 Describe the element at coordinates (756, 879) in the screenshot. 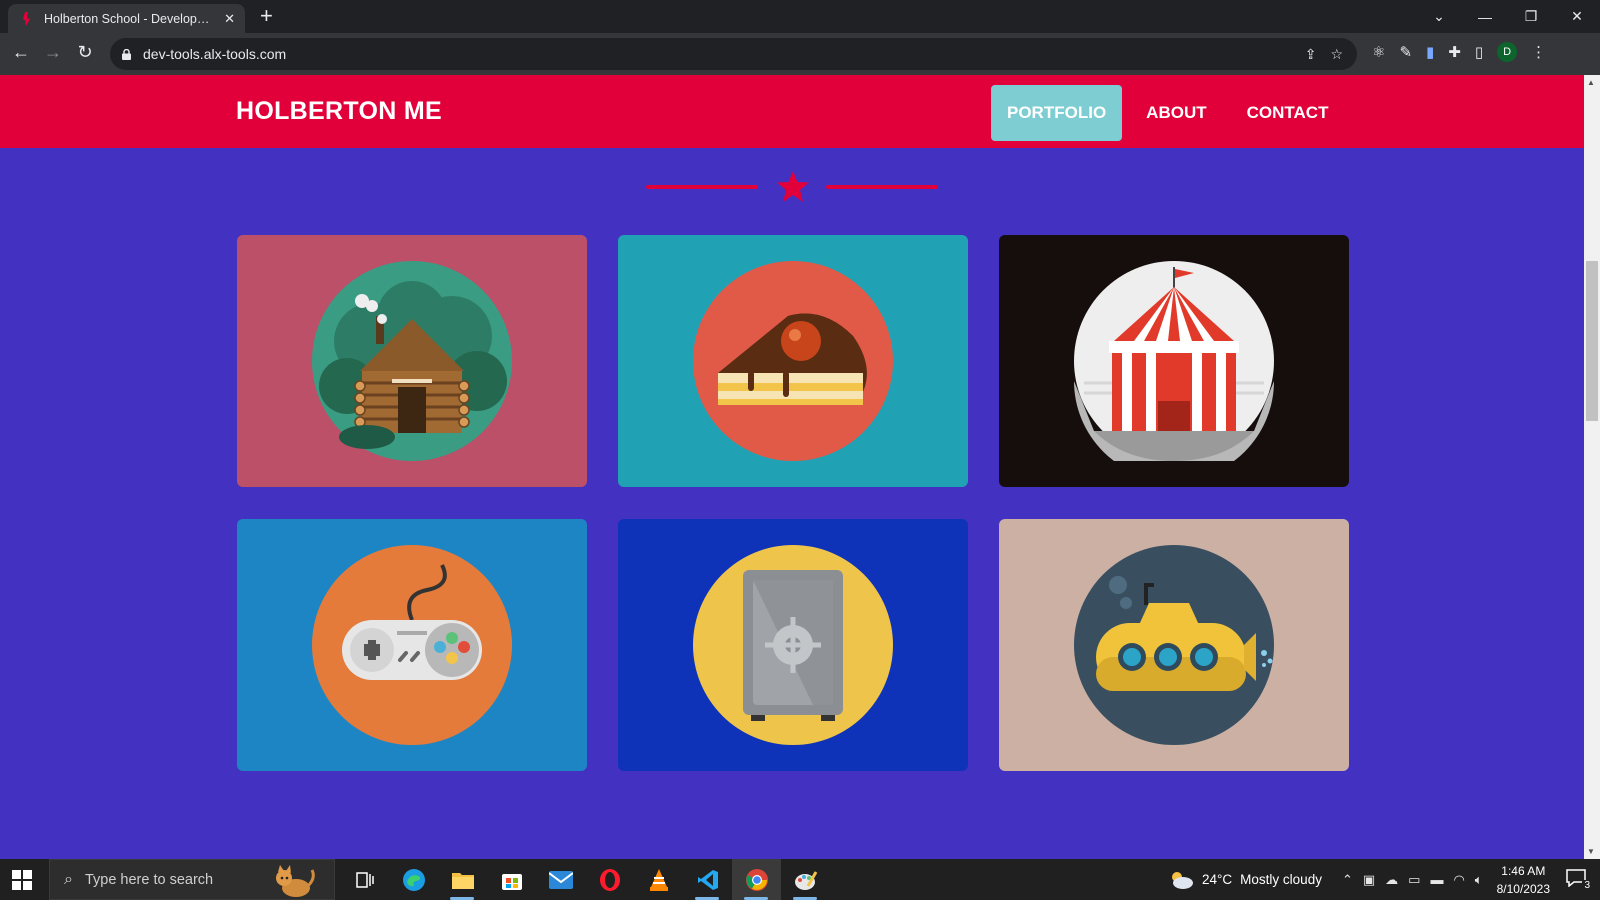

I see `chrome-icon` at that location.